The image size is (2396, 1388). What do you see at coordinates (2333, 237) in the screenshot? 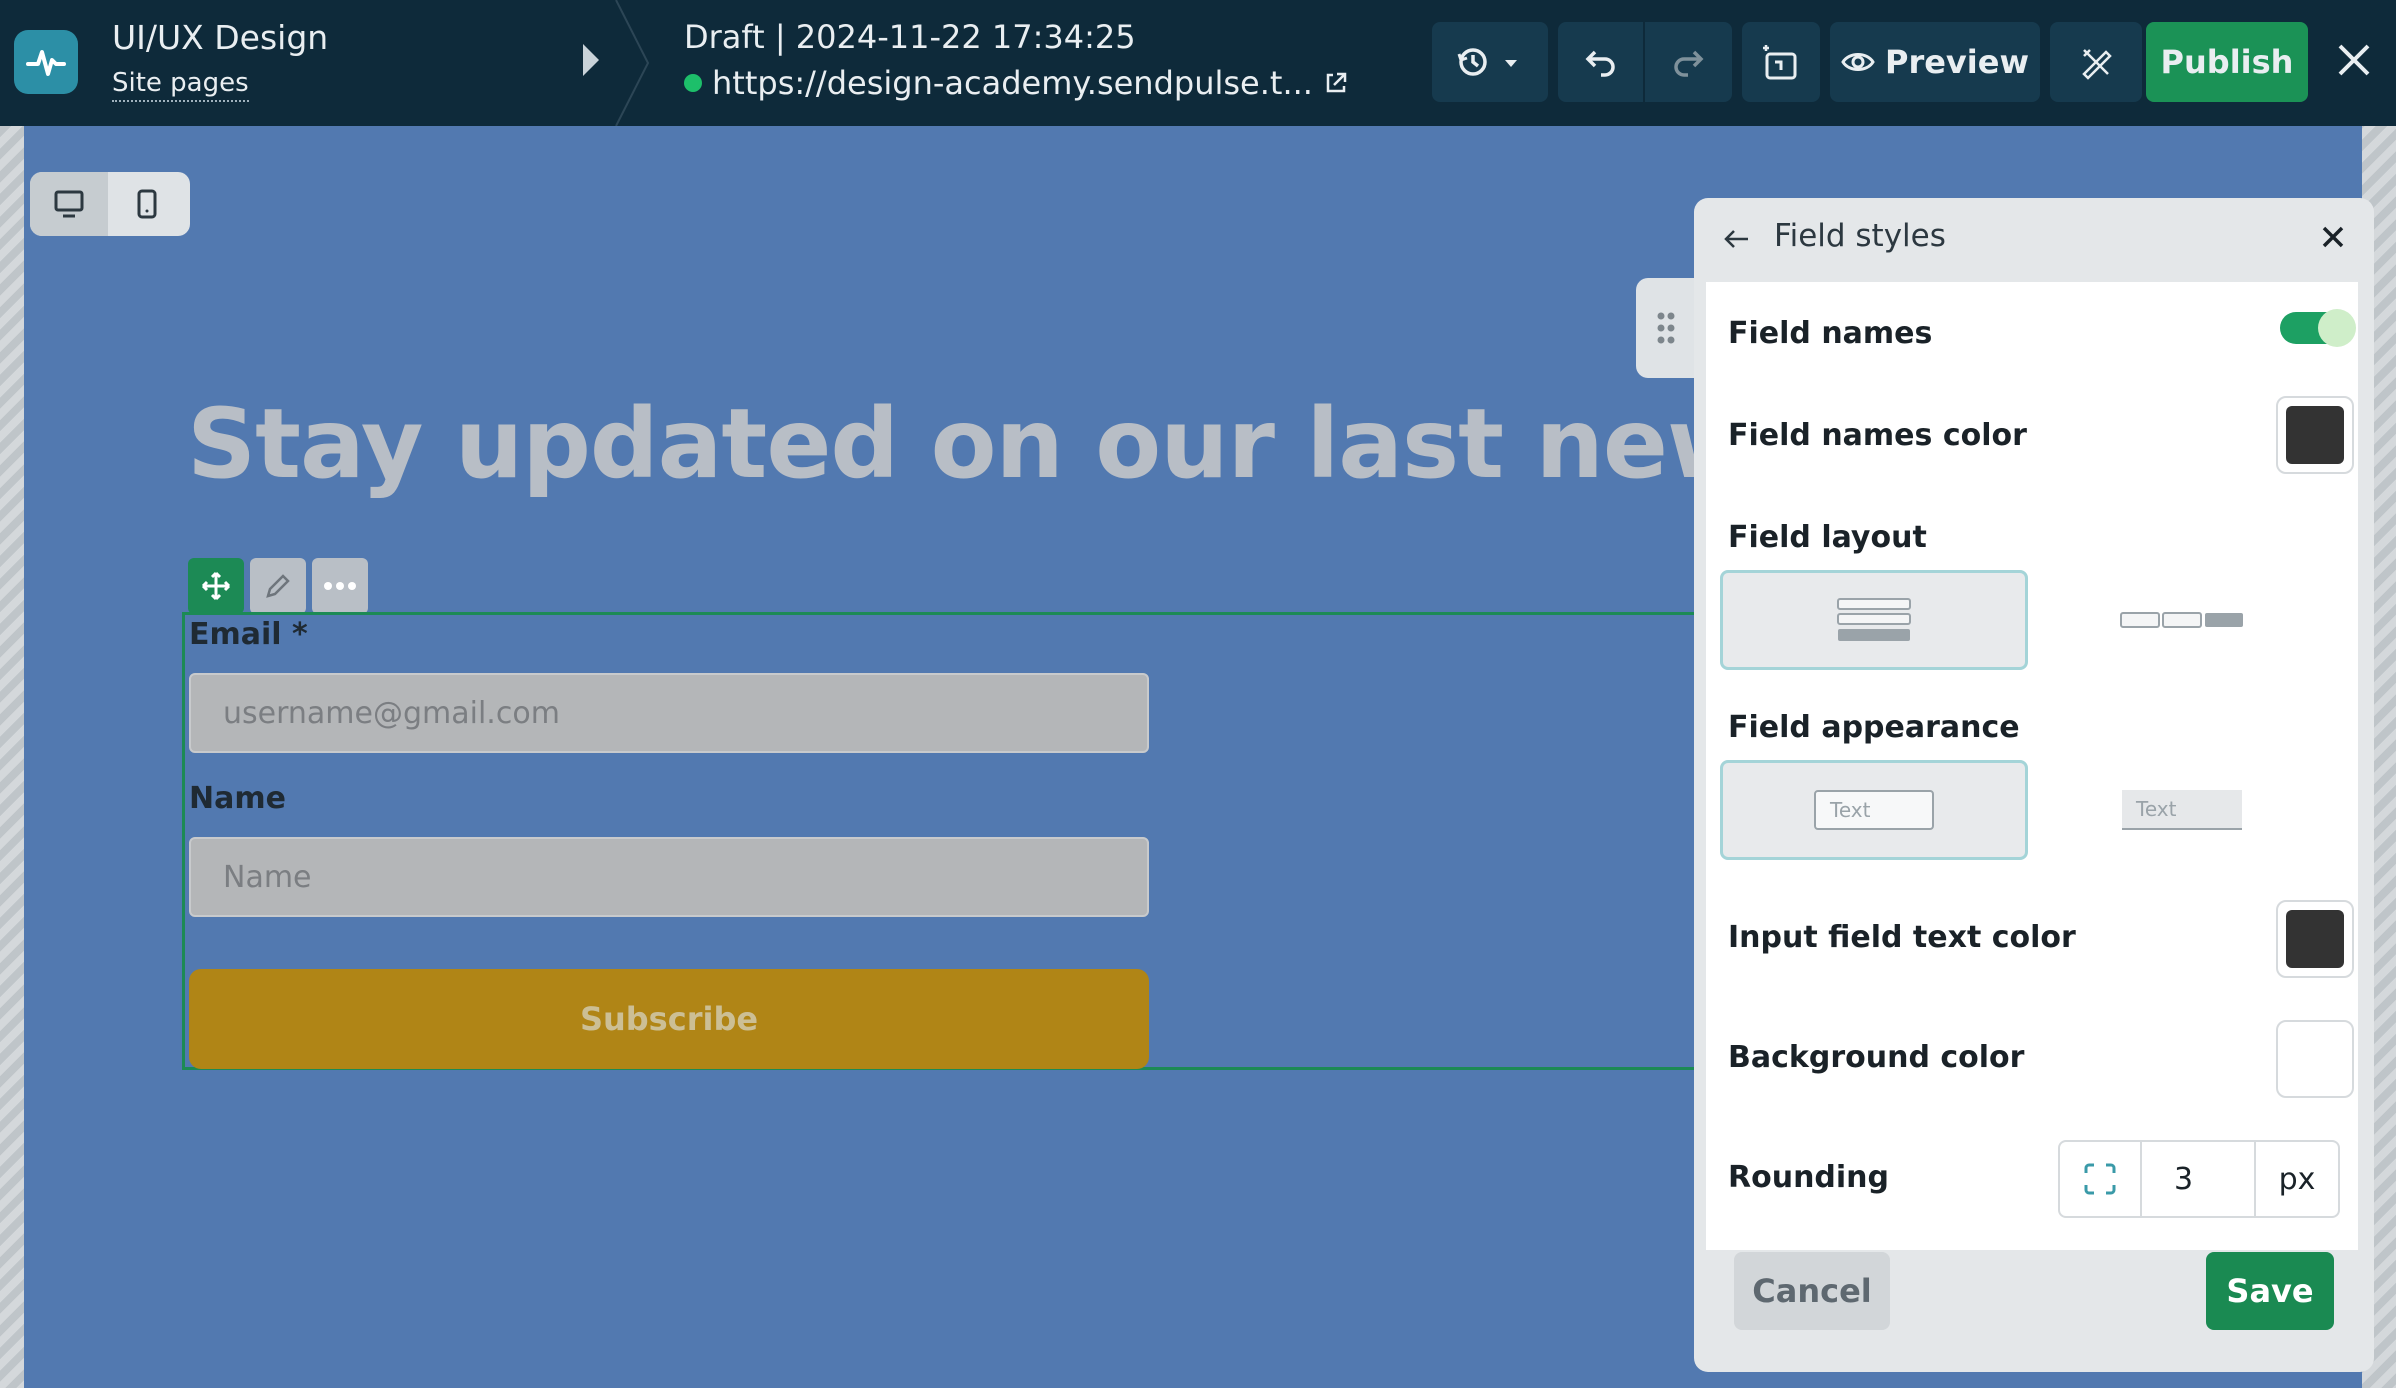
I see `close-panel-icon` at bounding box center [2333, 237].